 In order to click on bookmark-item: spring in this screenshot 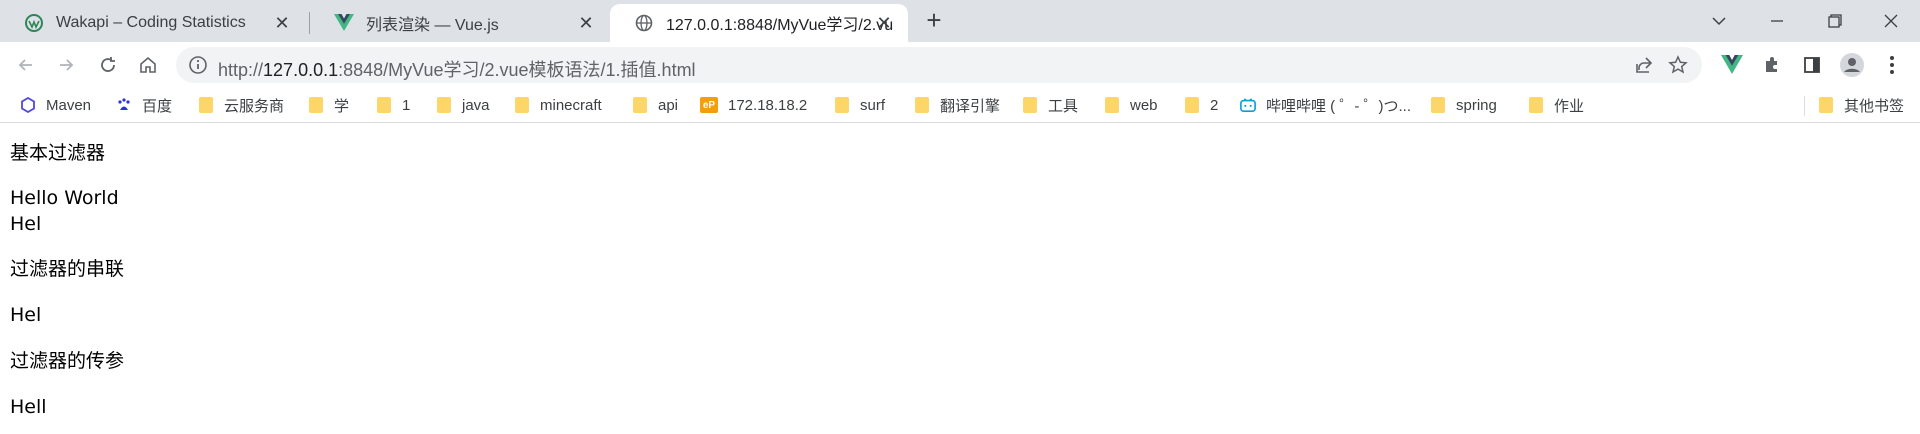, I will do `click(1463, 105)`.